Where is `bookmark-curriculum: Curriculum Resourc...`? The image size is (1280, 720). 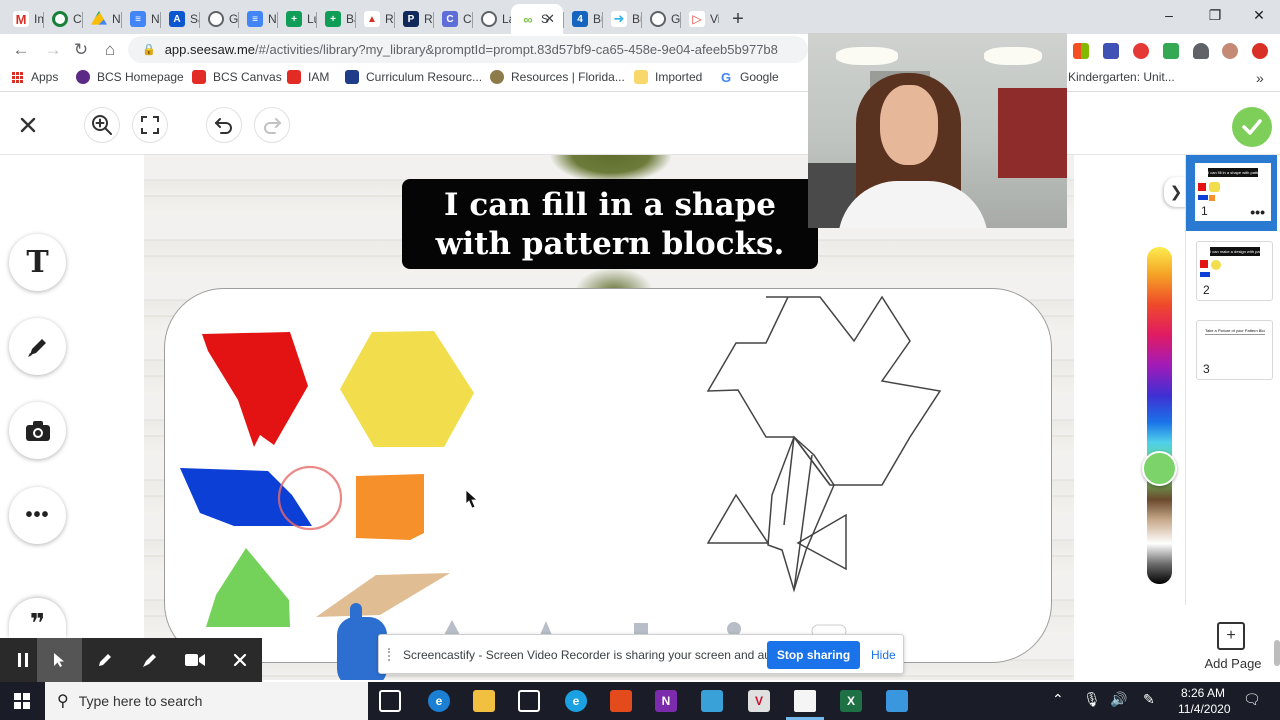 bookmark-curriculum: Curriculum Resourc... is located at coordinates (413, 77).